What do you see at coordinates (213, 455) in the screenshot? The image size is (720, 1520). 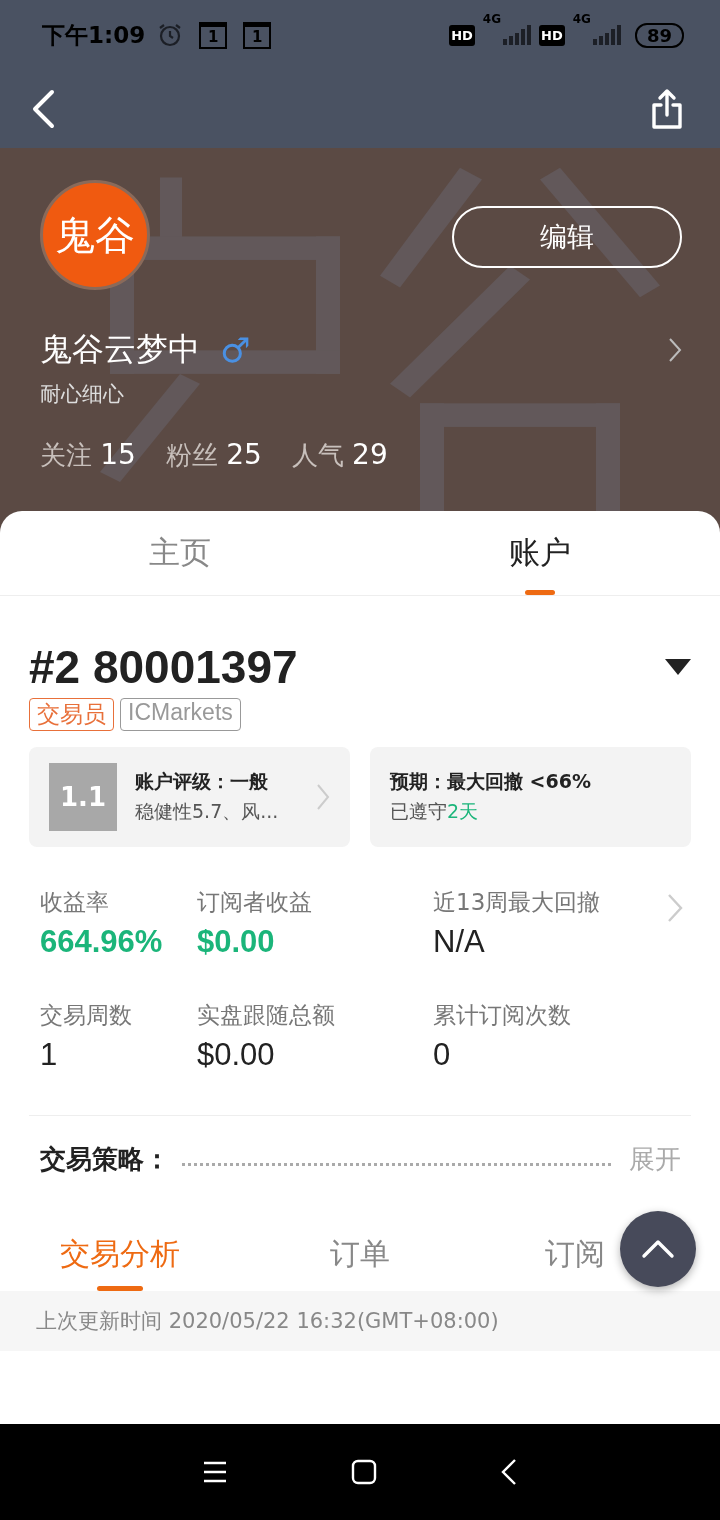 I see `profile-stat: 粉丝 25` at bounding box center [213, 455].